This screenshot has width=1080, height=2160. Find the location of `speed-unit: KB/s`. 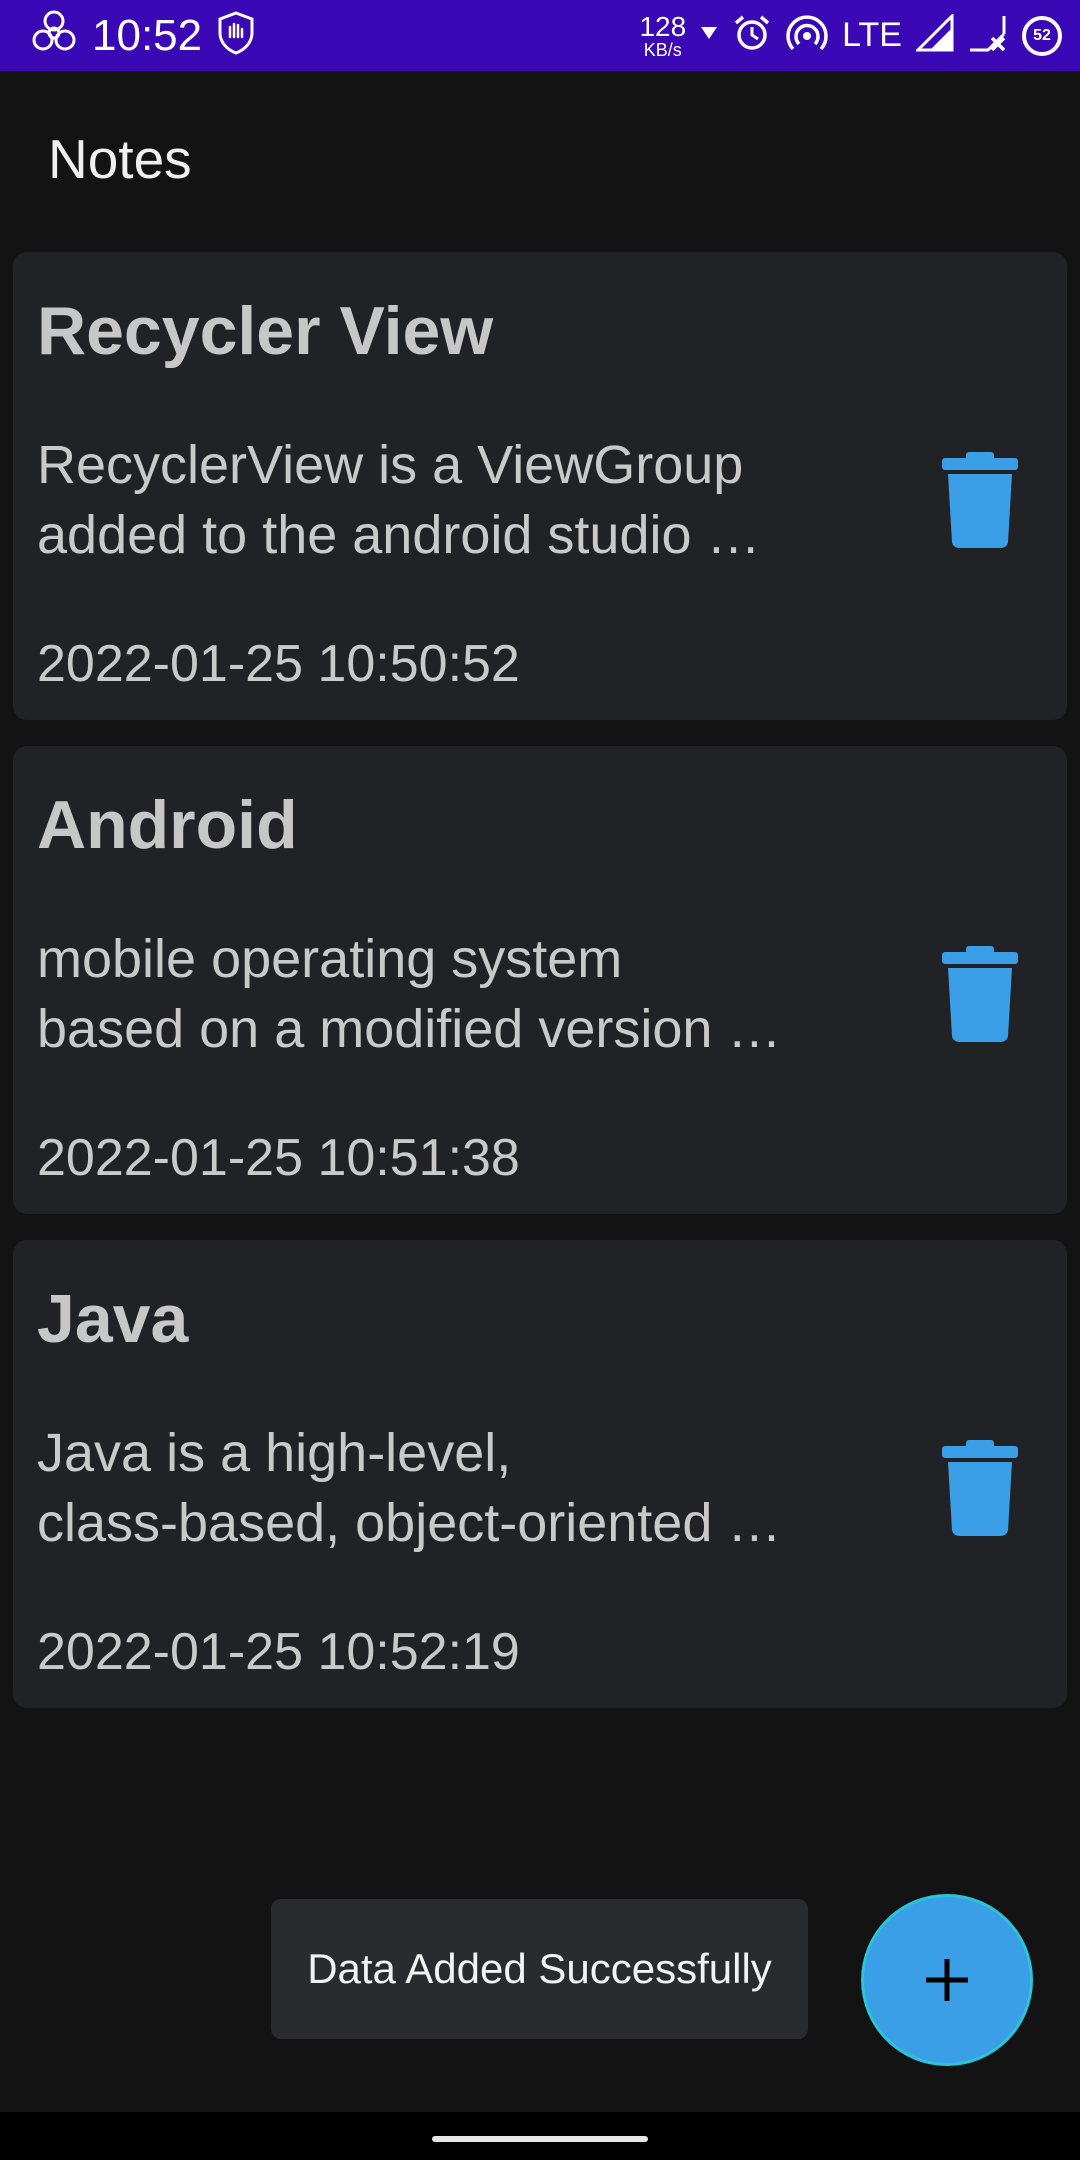

speed-unit: KB/s is located at coordinates (662, 49).